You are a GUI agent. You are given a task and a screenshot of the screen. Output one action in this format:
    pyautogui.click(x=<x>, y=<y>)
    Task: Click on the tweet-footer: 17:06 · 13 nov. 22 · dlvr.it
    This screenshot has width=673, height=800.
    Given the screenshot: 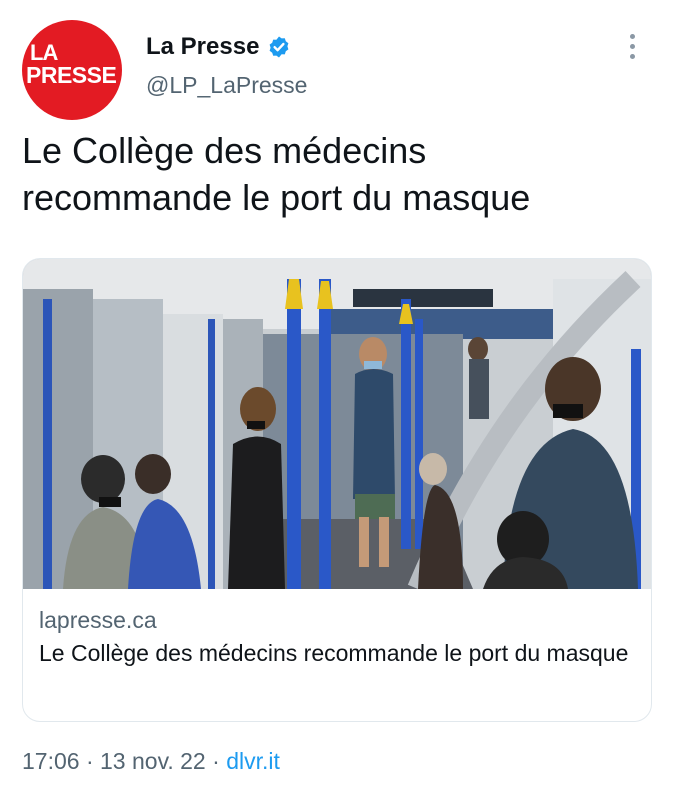 What is the action you would take?
    pyautogui.click(x=151, y=761)
    